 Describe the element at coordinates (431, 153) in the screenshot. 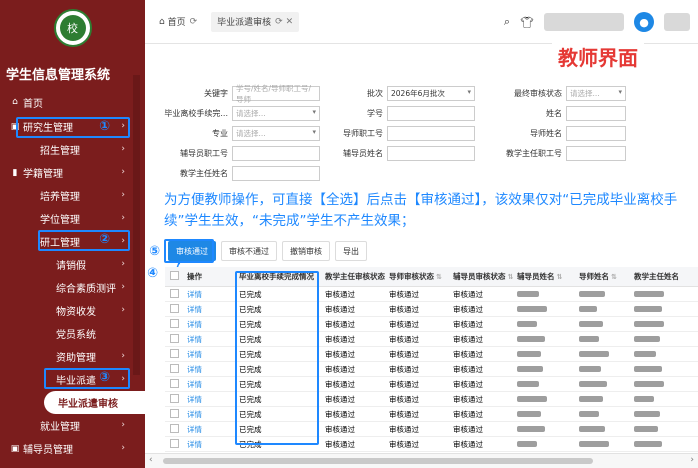

I see `counselor-name-input` at that location.